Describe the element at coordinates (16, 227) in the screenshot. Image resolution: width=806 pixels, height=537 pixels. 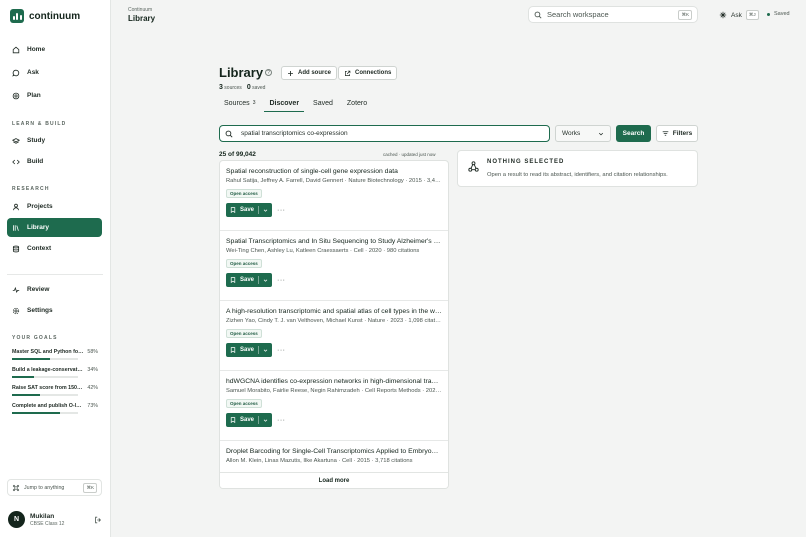
I see `library-icon` at that location.